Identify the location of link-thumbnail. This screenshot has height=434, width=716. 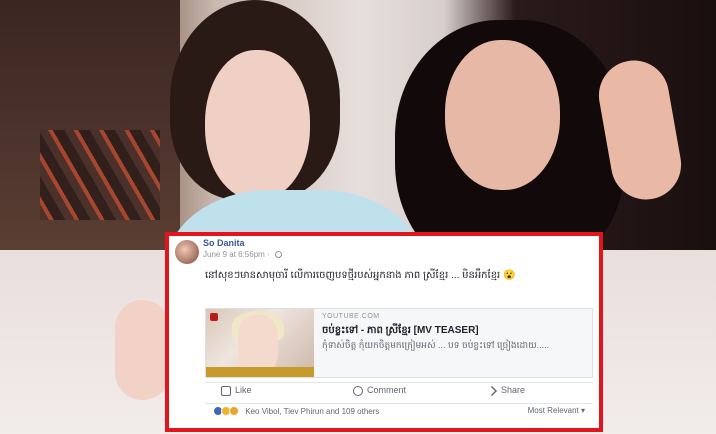
(260, 343).